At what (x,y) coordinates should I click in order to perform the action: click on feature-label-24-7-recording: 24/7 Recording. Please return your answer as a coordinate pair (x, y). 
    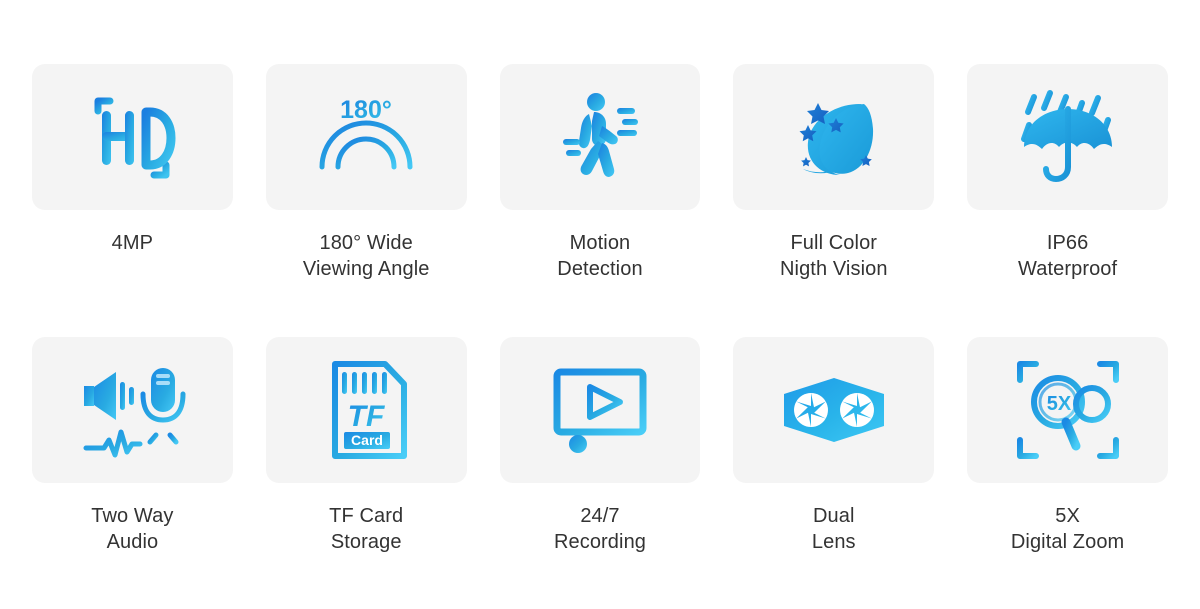
    Looking at the image, I should click on (600, 528).